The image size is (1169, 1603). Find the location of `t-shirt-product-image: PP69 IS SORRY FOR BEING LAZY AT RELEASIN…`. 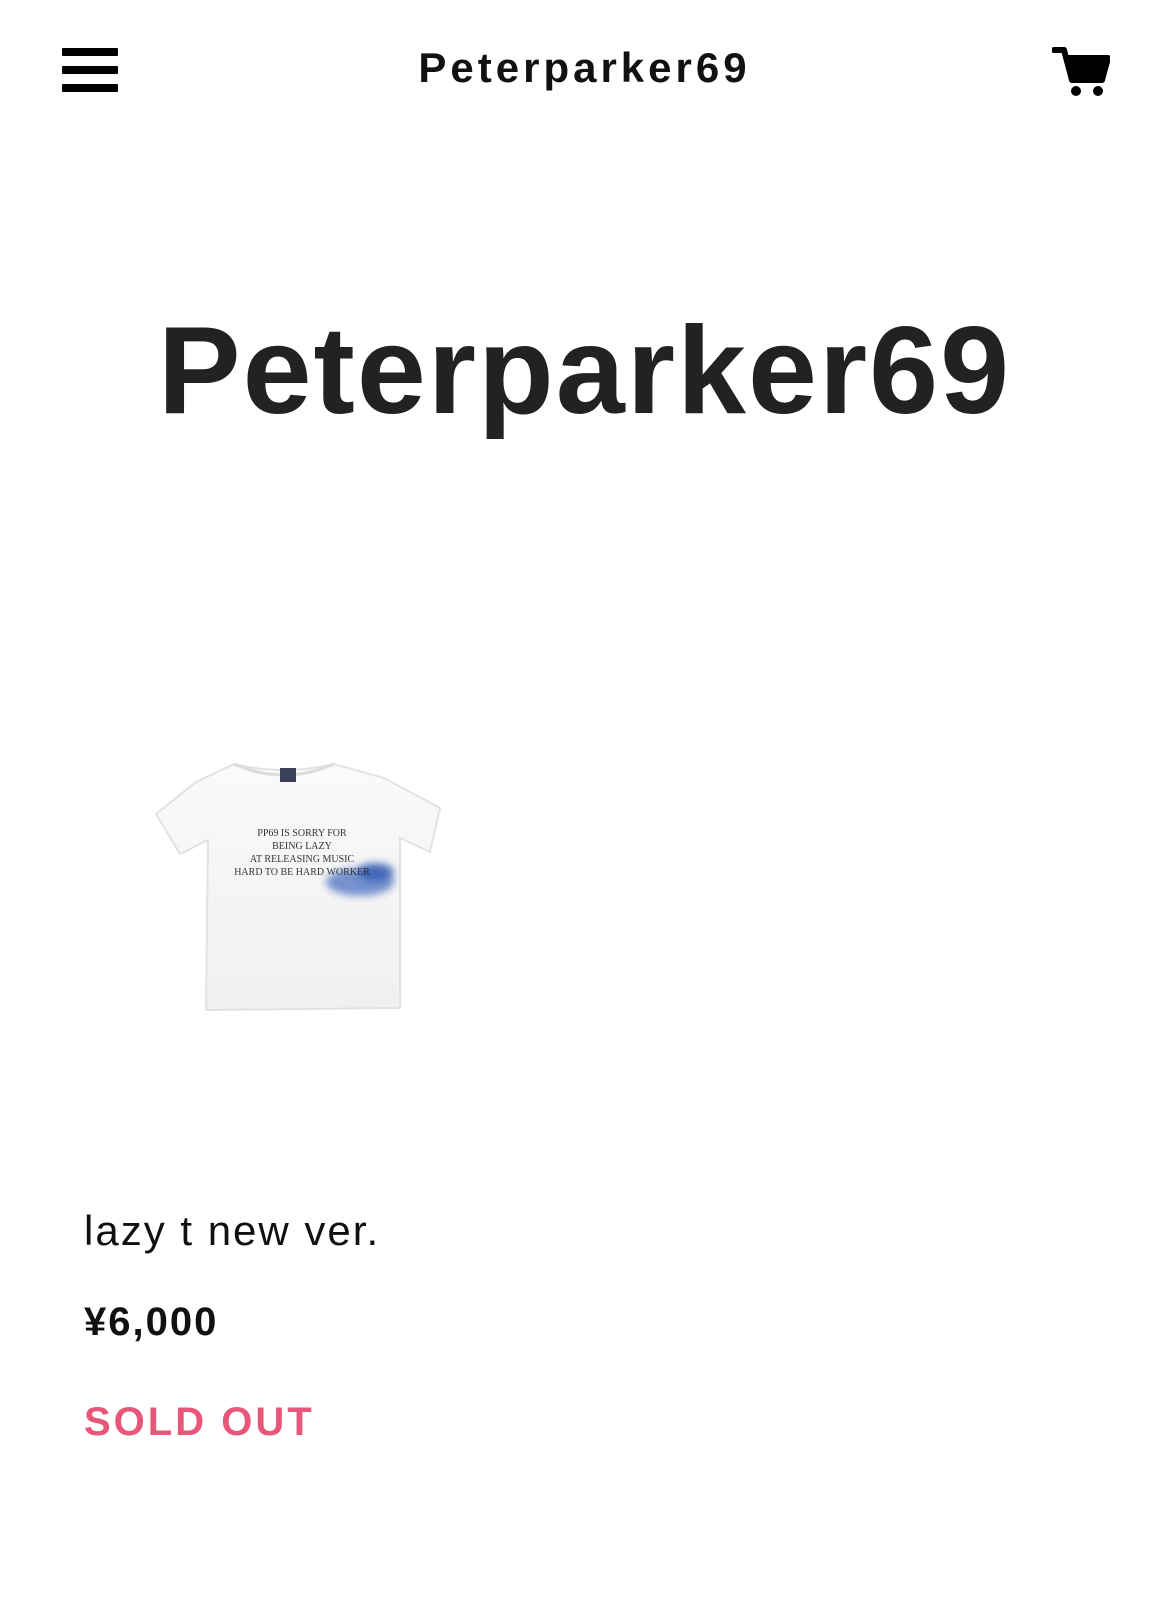

t-shirt-product-image: PP69 IS SORRY FOR BEING LAZY AT RELEASIN… is located at coordinates (304, 910).